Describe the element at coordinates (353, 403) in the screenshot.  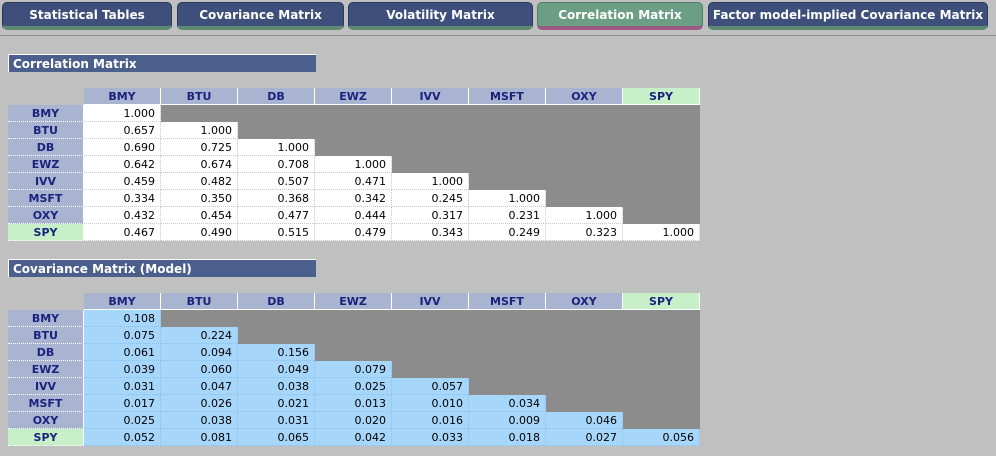
I see `covariance-cell: 0.013` at that location.